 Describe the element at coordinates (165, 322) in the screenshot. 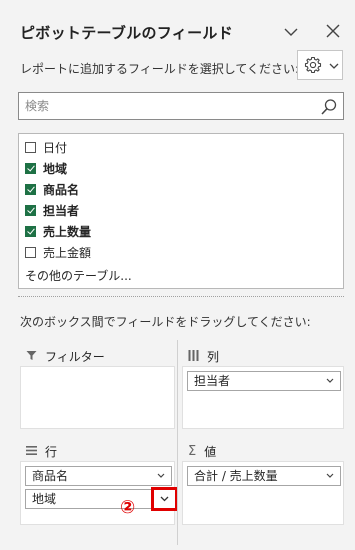

I see `drag-instruction: 次のボックス間でフィールドをドラッグしてください:` at that location.